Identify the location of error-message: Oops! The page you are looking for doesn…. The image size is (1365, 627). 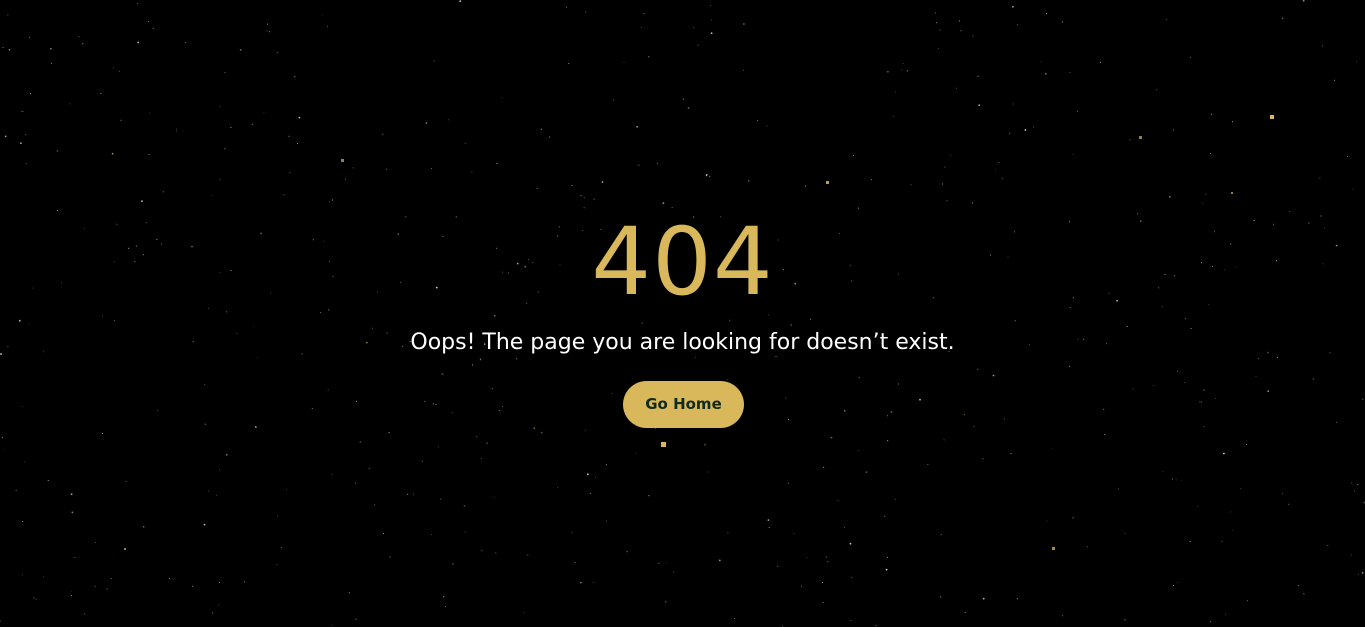
(682, 342).